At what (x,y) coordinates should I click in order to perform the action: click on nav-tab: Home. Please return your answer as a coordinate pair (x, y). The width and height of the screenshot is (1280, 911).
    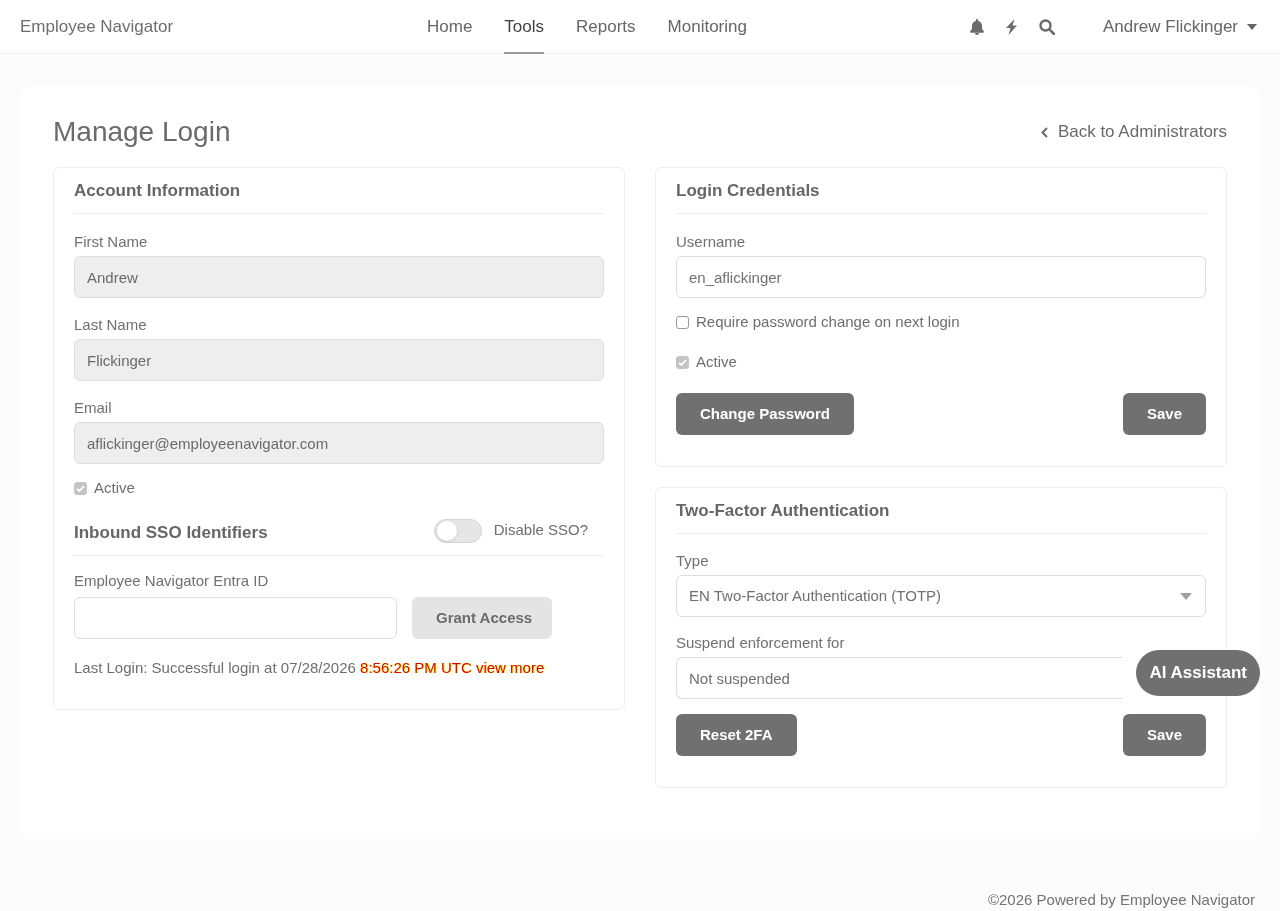
    Looking at the image, I should click on (450, 27).